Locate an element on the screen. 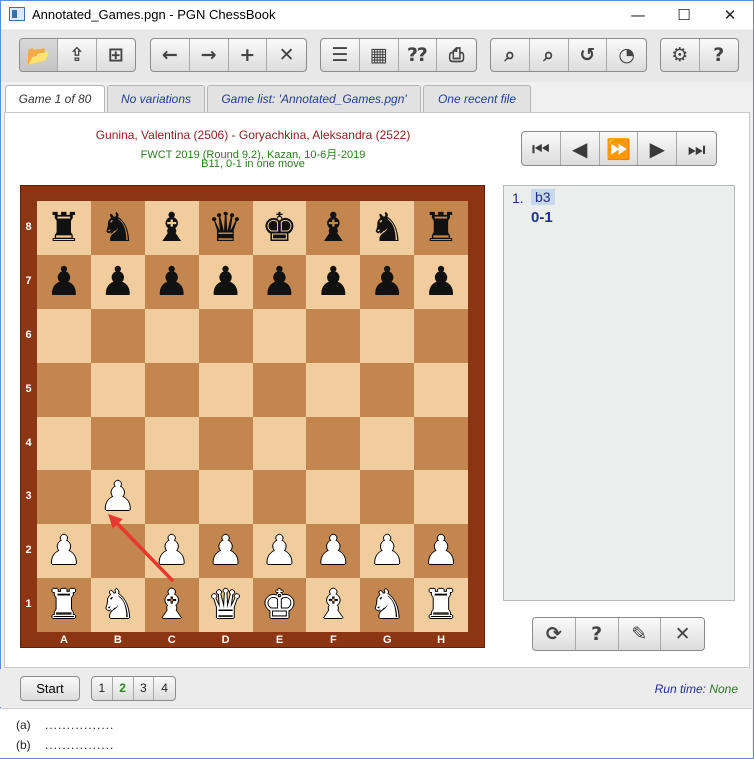 The height and width of the screenshot is (759, 754). black-king-icon: ♚ is located at coordinates (280, 228).